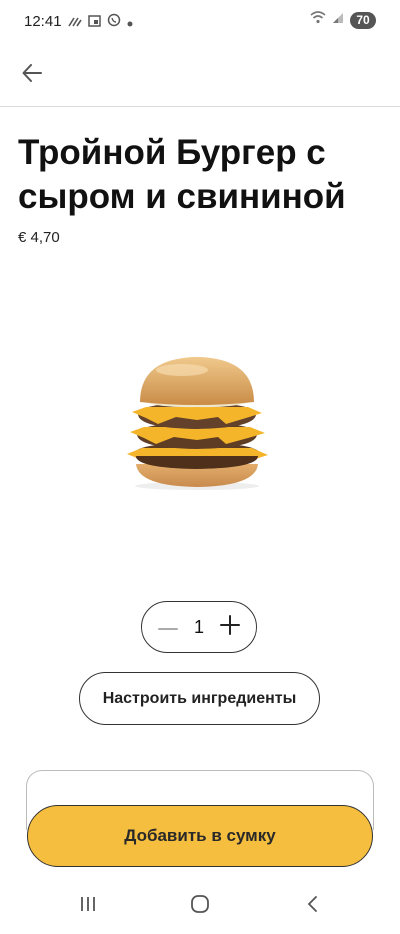 The image size is (400, 934). Describe the element at coordinates (338, 20) in the screenshot. I see `cellular-signal-icon` at that location.